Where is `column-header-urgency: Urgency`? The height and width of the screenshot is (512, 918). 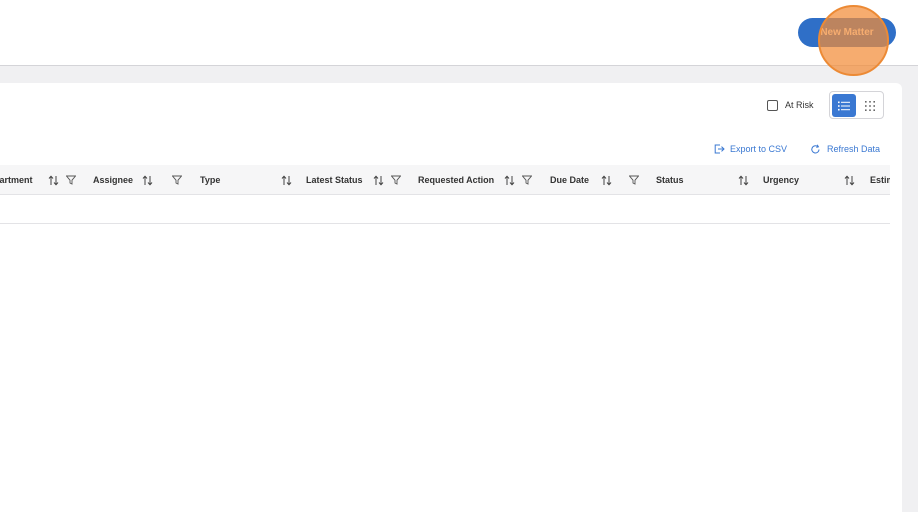
column-header-urgency: Urgency is located at coordinates (781, 179).